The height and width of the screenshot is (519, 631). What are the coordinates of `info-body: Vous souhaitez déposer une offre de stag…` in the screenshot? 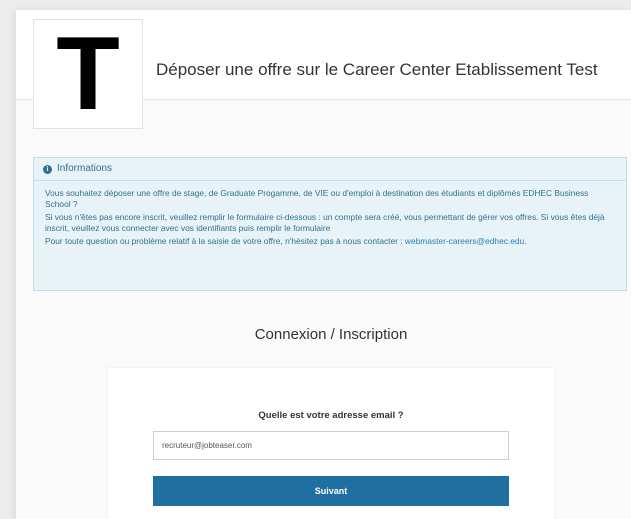 It's located at (330, 214).